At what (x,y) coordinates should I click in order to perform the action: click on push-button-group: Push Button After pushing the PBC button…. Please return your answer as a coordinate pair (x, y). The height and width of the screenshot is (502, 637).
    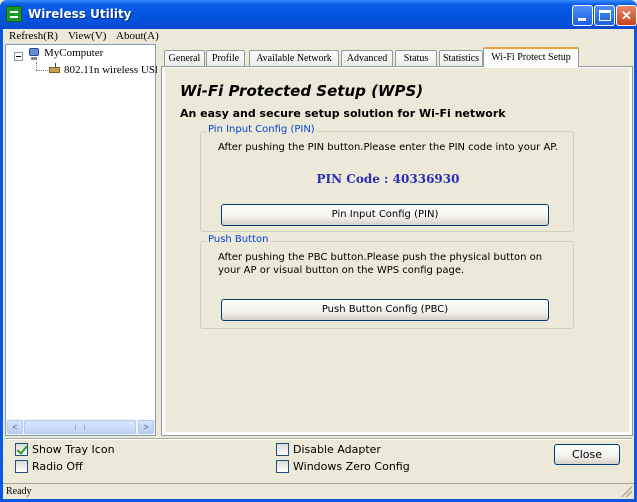
    Looking at the image, I should click on (387, 281).